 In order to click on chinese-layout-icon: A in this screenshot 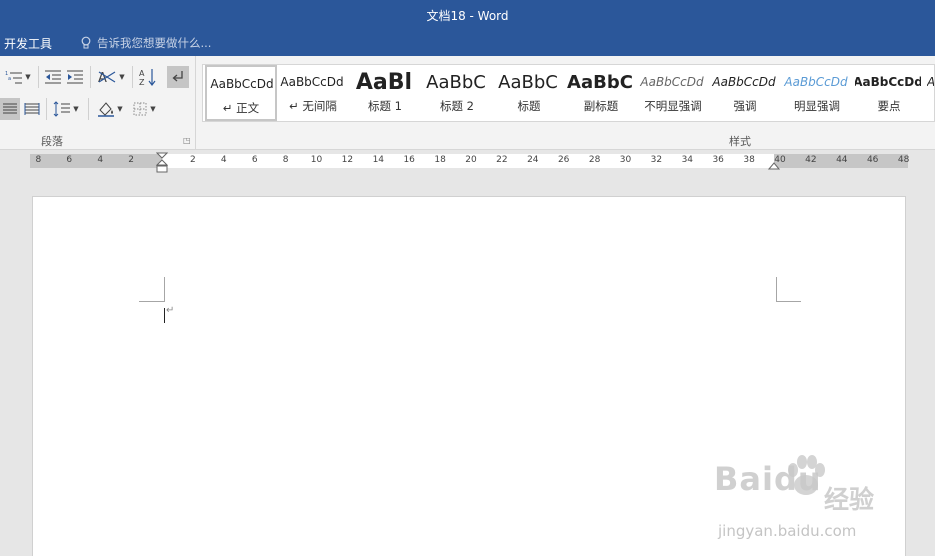, I will do `click(107, 78)`.